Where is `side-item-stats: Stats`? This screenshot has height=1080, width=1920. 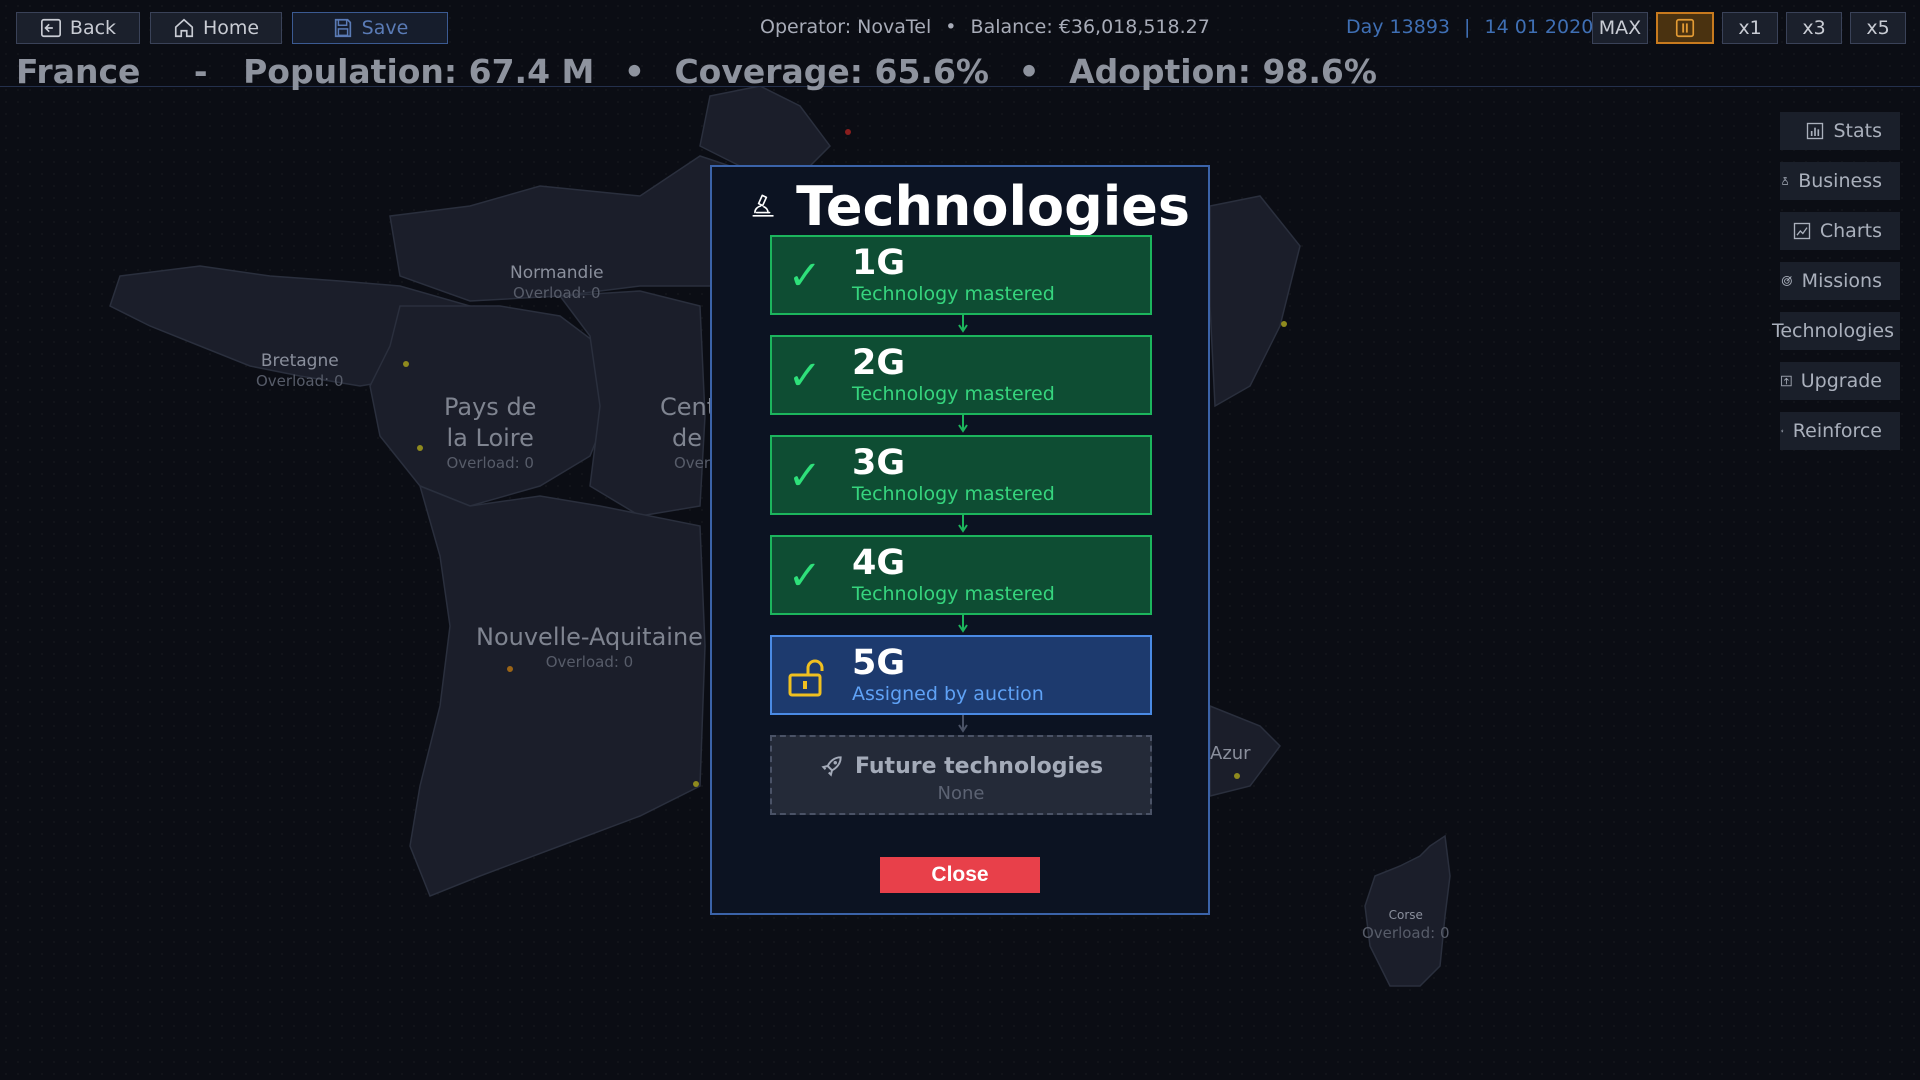 side-item-stats: Stats is located at coordinates (1840, 131).